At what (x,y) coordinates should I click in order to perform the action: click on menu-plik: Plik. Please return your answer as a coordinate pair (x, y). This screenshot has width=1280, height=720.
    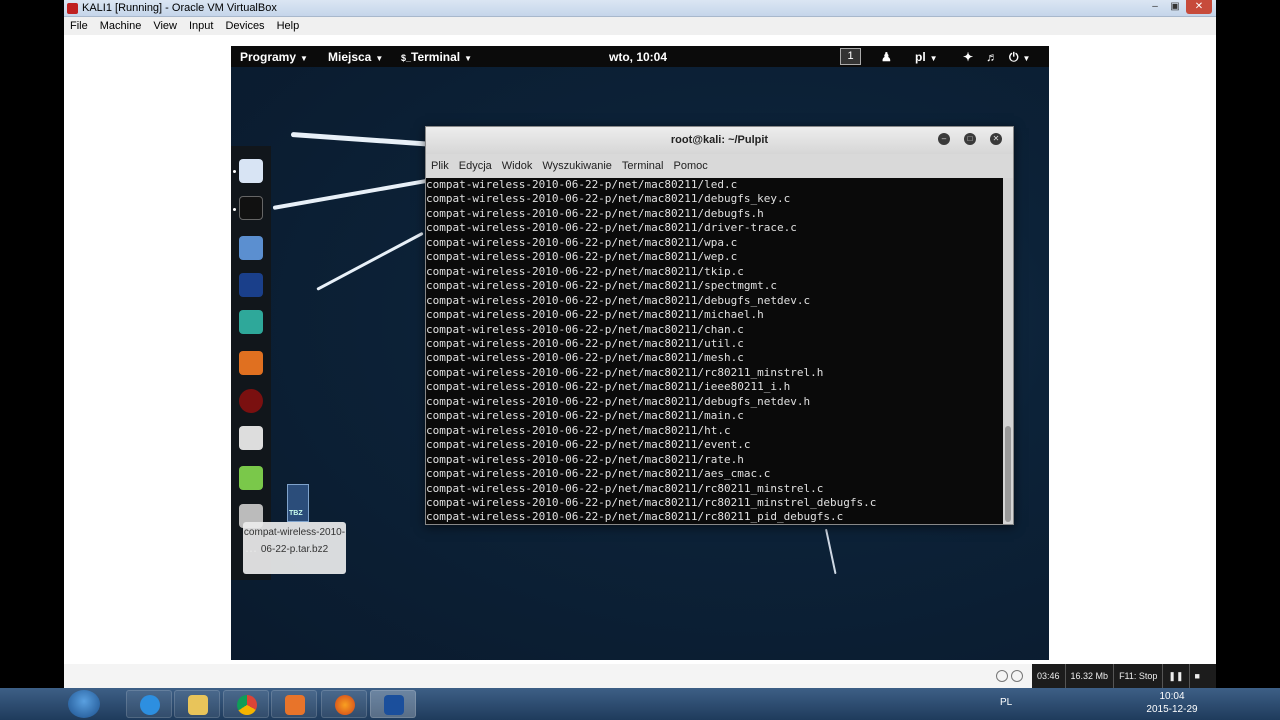
    Looking at the image, I should click on (440, 166).